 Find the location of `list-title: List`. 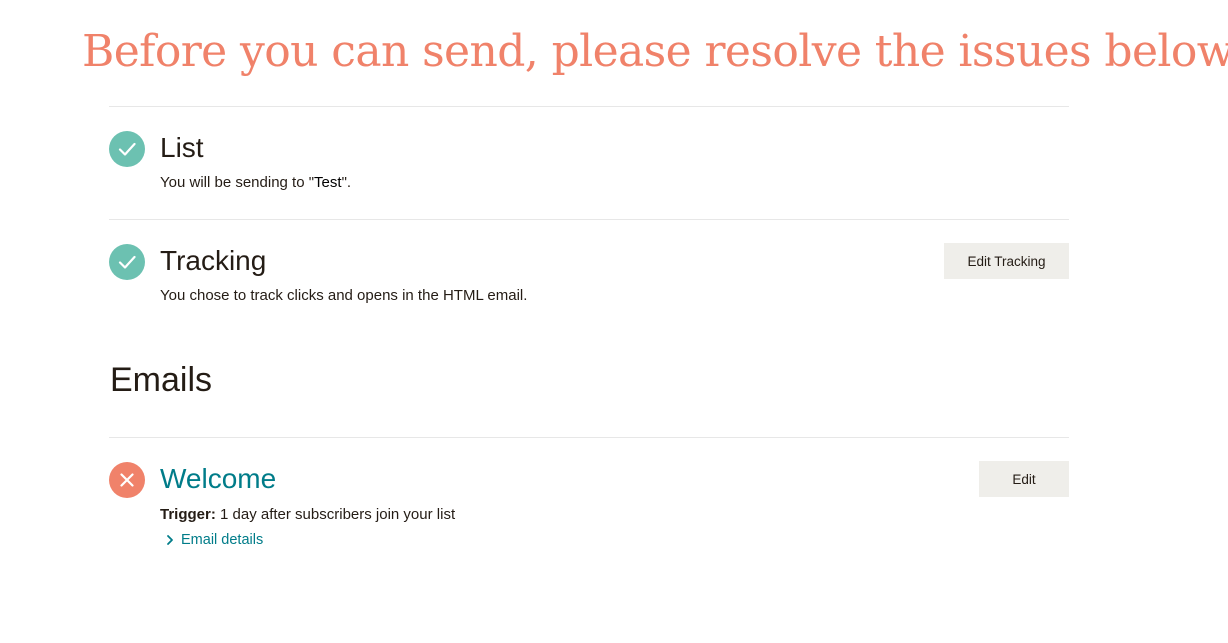

list-title: List is located at coordinates (182, 147).